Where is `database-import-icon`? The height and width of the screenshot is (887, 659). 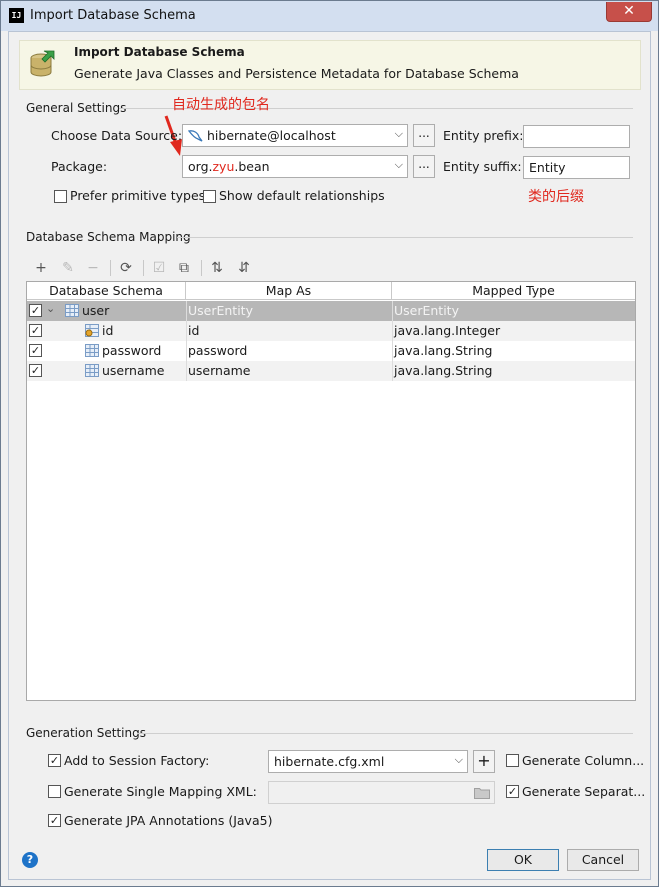 database-import-icon is located at coordinates (42, 63).